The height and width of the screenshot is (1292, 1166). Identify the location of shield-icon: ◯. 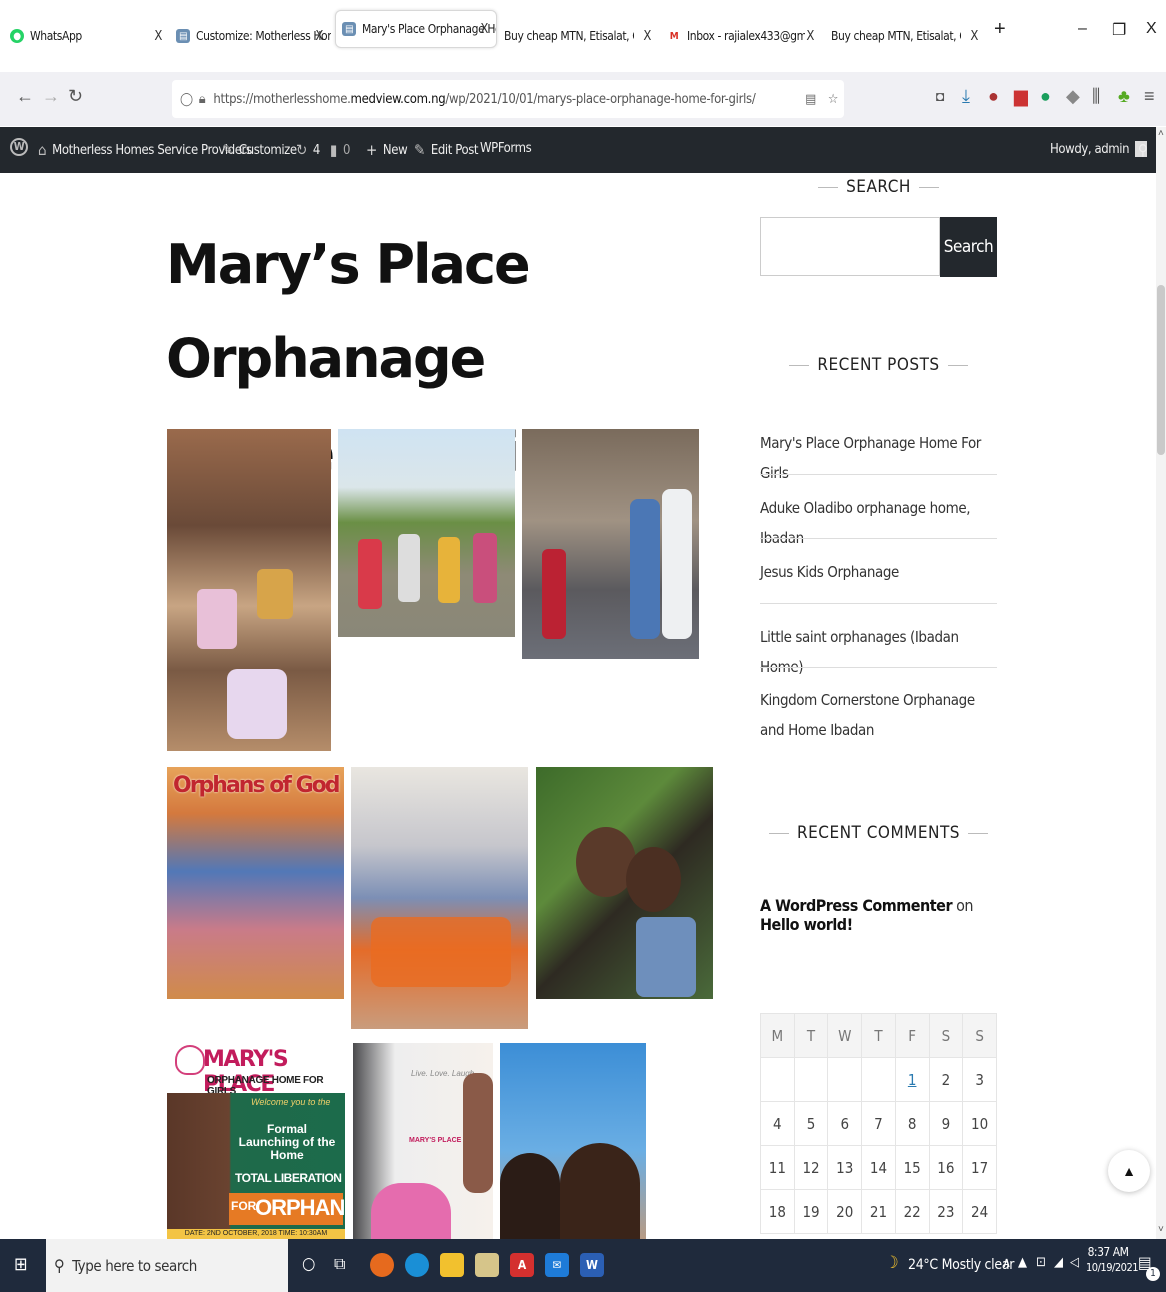
(186, 99).